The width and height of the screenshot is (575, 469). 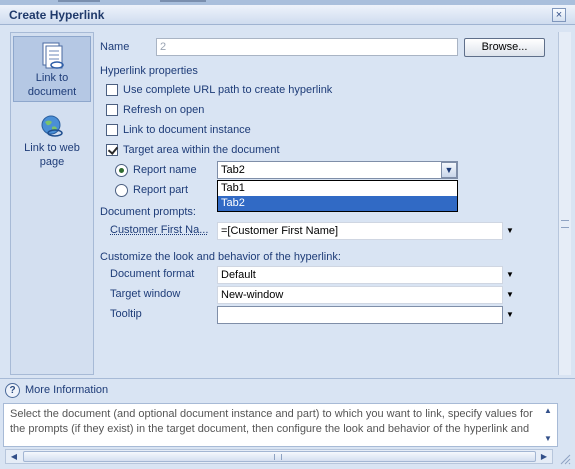 I want to click on horizontal-scroll-thumb, so click(x=279, y=456).